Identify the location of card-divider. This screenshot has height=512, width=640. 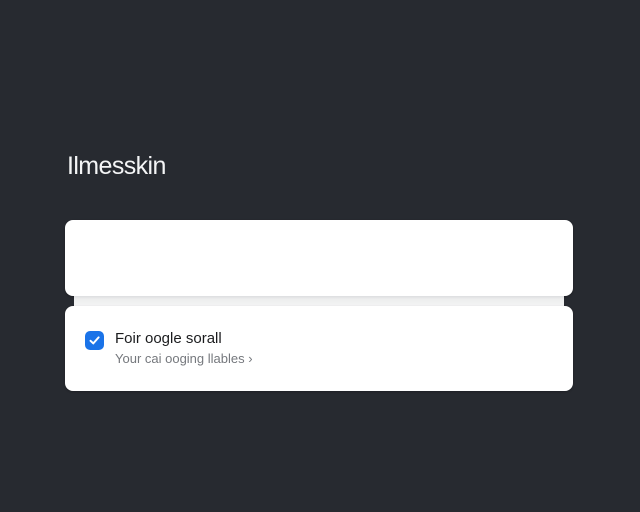
(319, 301).